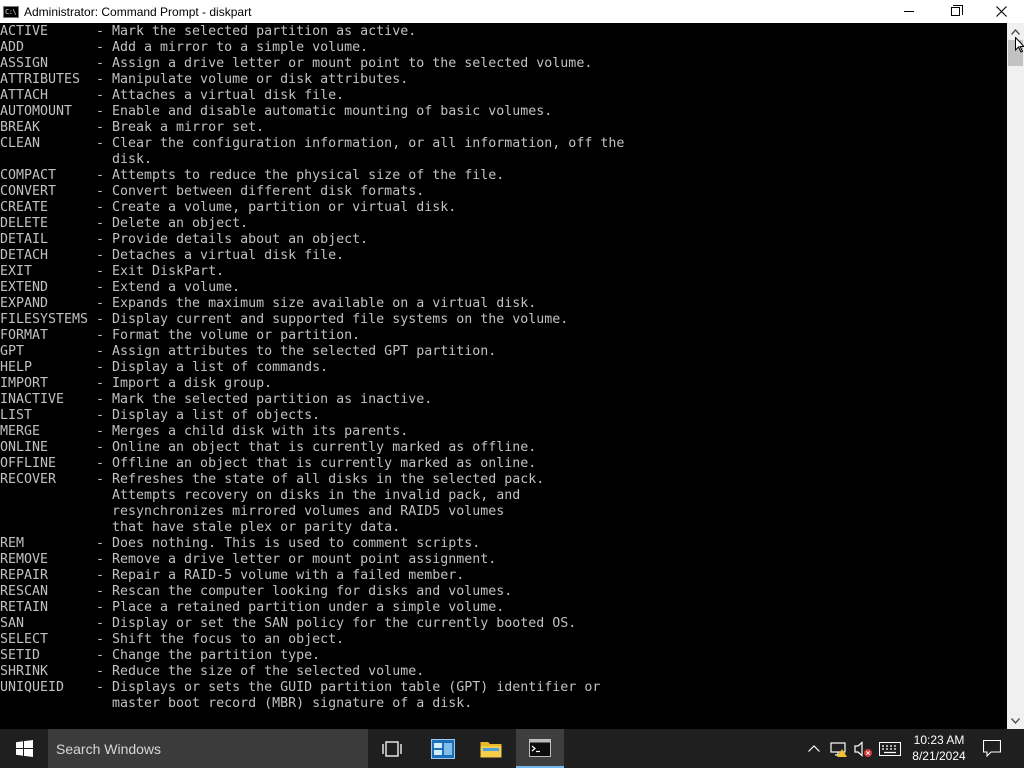 This screenshot has height=768, width=1024. I want to click on command-name: RECOVER, so click(28, 479).